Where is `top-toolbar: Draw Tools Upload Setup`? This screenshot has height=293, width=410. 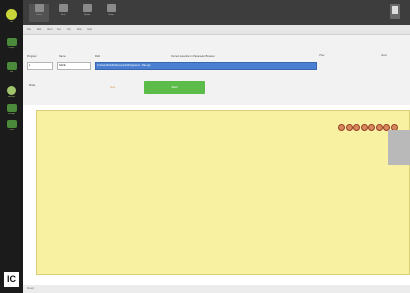 top-toolbar: Draw Tools Upload Setup is located at coordinates (216, 12).